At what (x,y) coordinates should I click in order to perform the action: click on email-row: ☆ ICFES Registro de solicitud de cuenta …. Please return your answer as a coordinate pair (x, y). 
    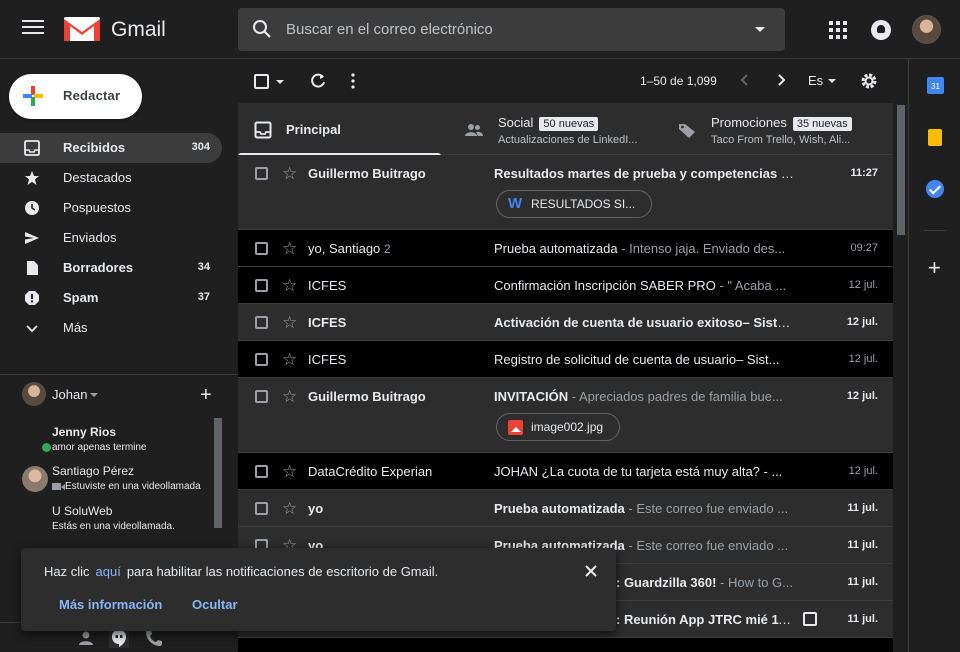
    Looking at the image, I should click on (565, 359).